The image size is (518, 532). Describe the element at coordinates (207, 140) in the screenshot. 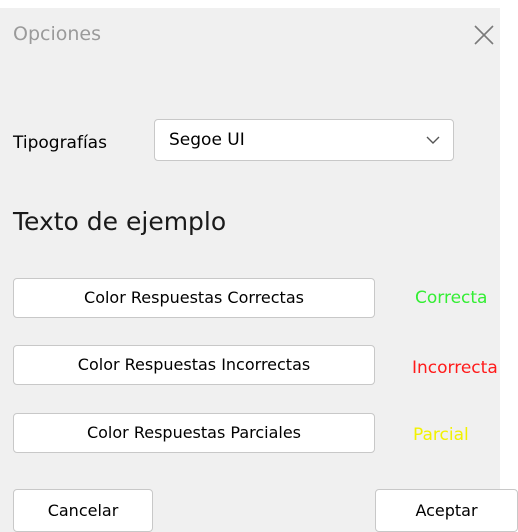

I see `font-select-value: Segoe UI` at that location.